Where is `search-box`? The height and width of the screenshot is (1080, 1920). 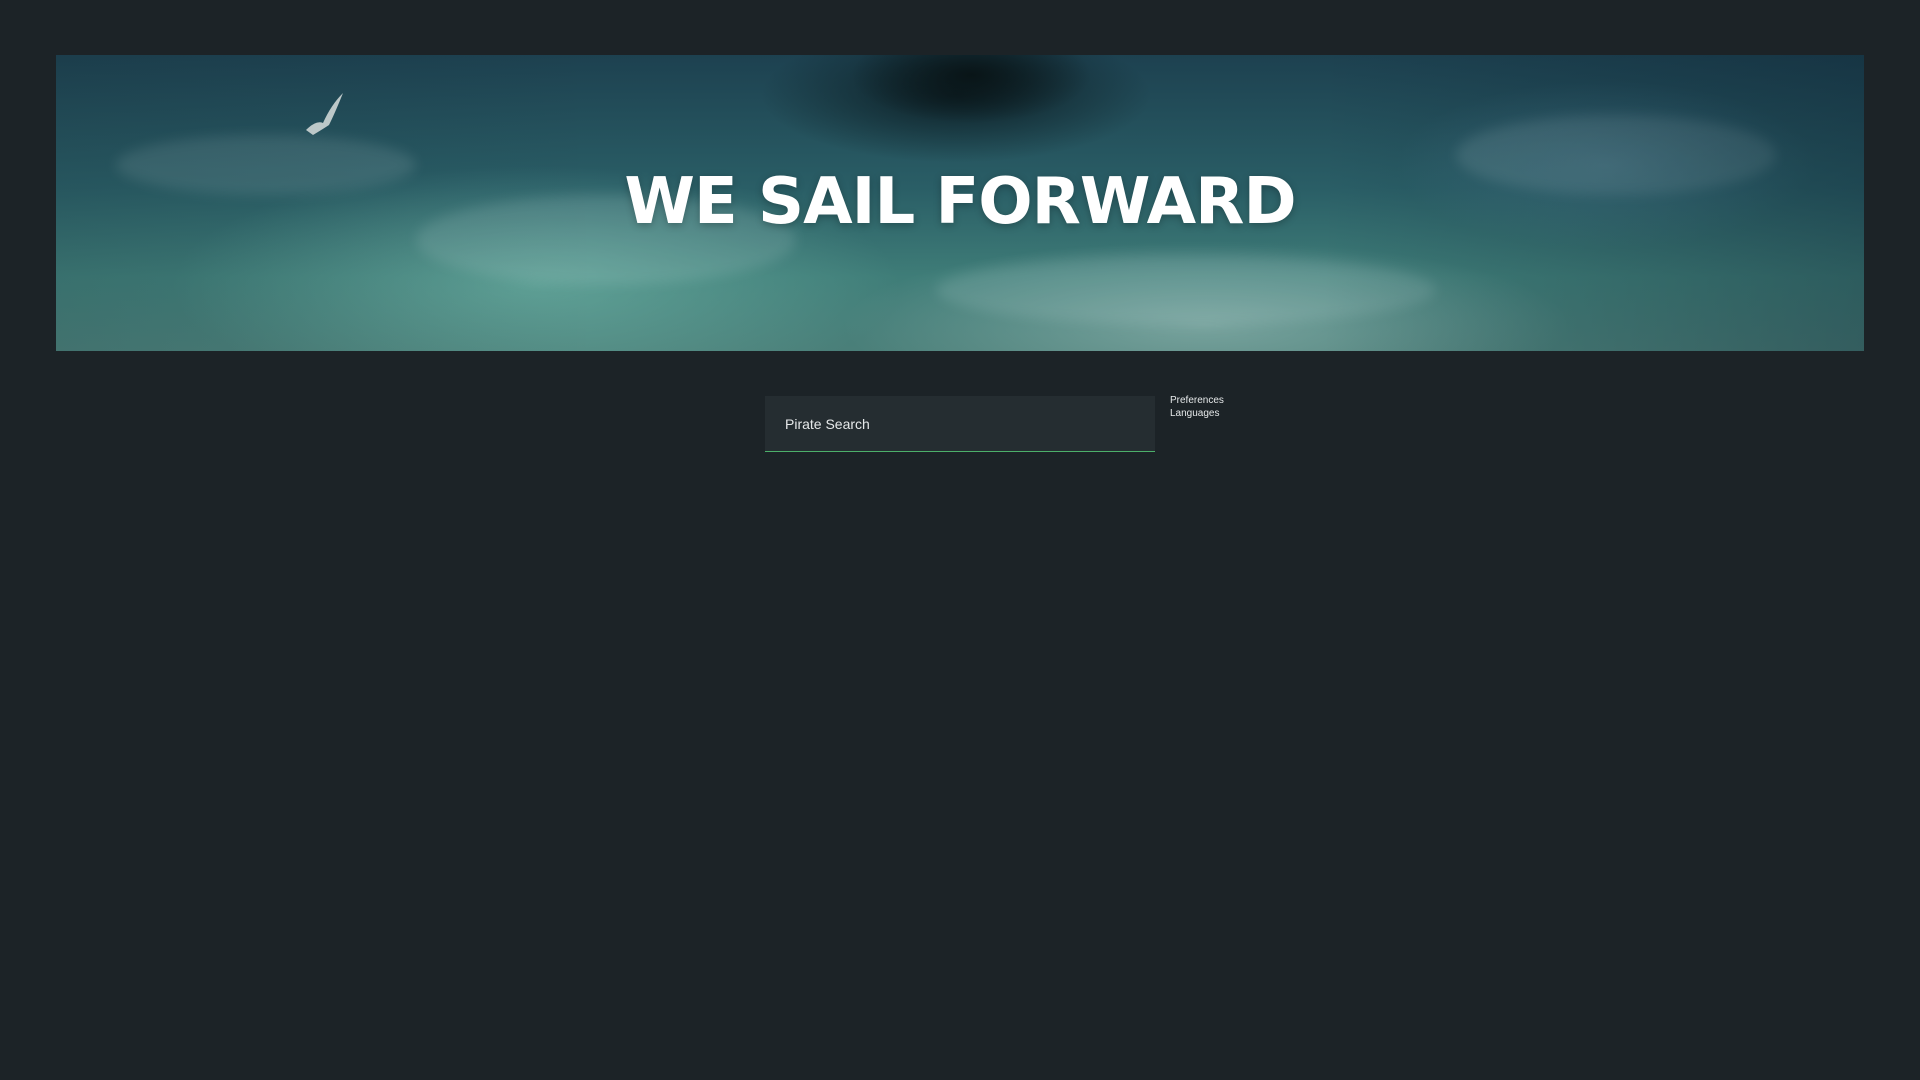
search-box is located at coordinates (960, 424).